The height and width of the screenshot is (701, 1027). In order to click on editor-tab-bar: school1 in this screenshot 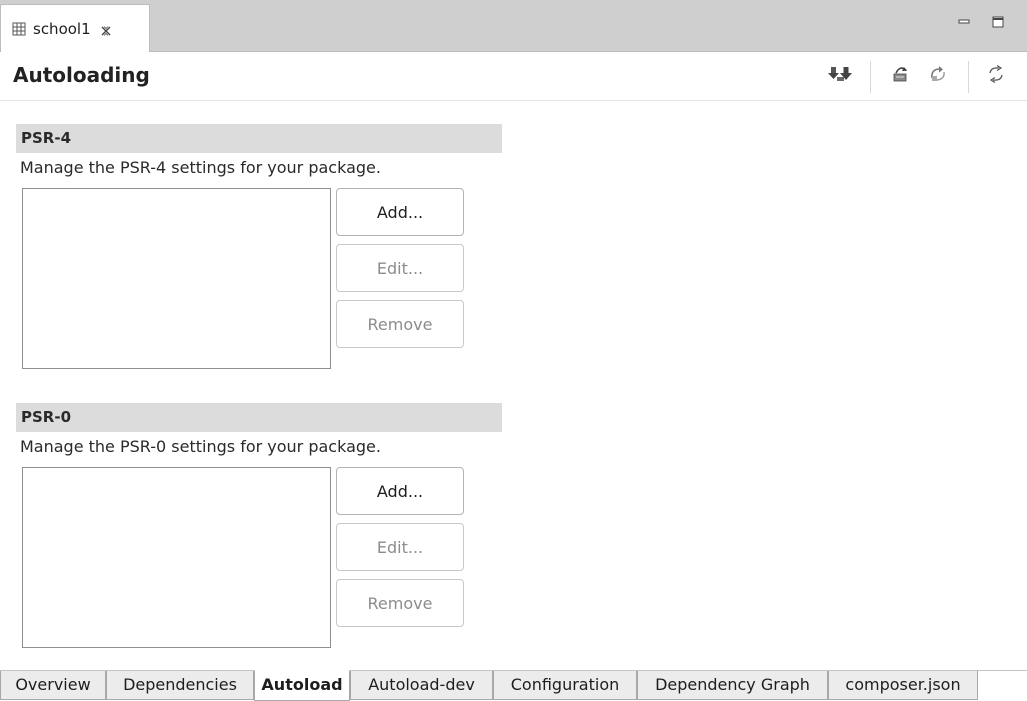, I will do `click(513, 26)`.